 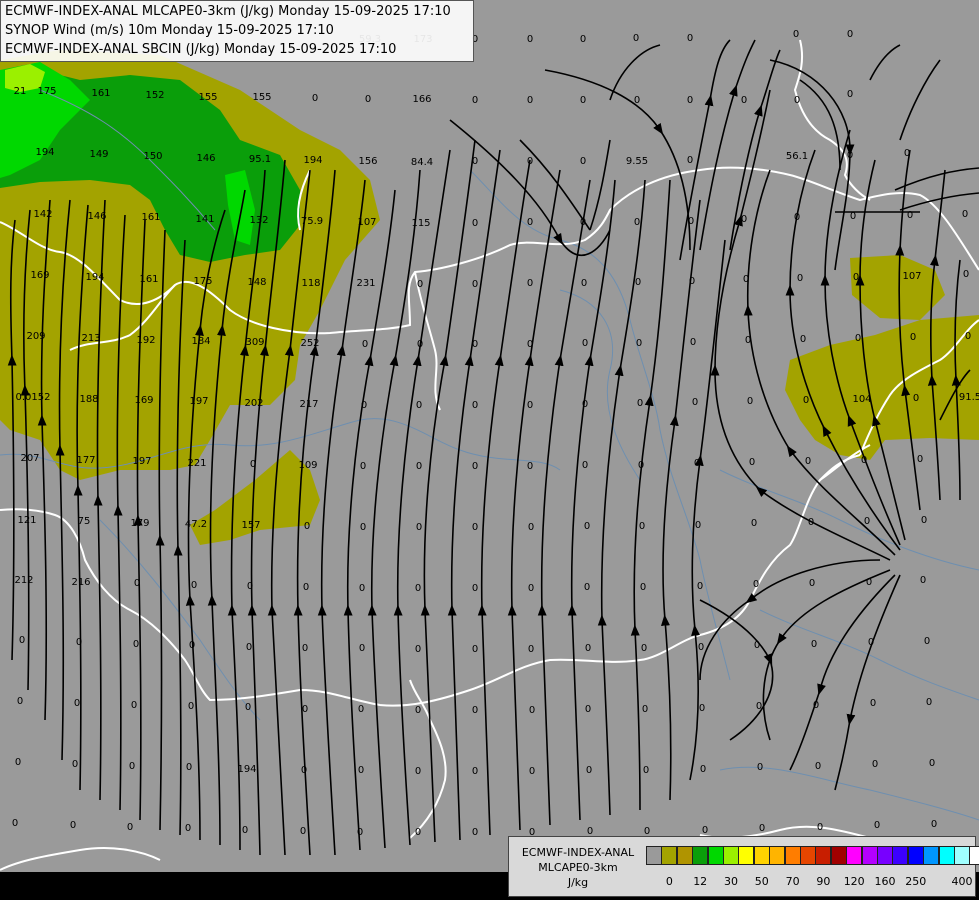 I want to click on cape-value-label: 175, so click(x=46, y=91).